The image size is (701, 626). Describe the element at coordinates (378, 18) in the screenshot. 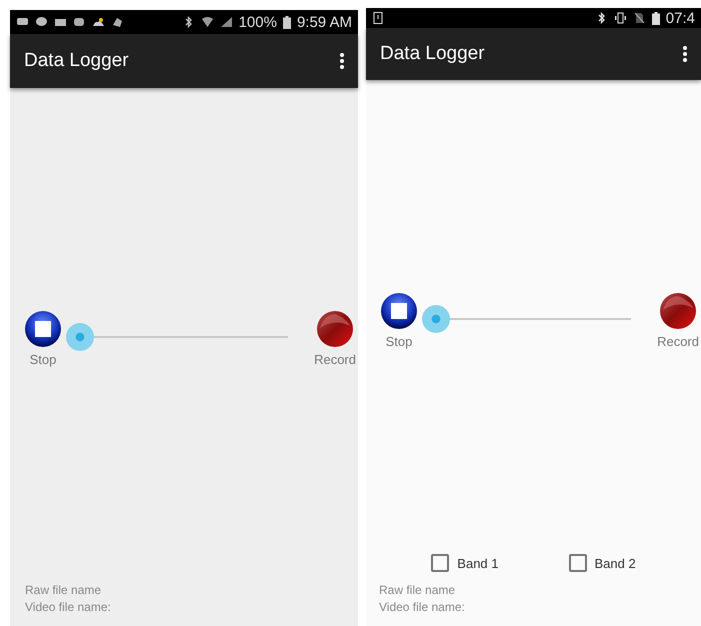

I see `phone-icon` at that location.